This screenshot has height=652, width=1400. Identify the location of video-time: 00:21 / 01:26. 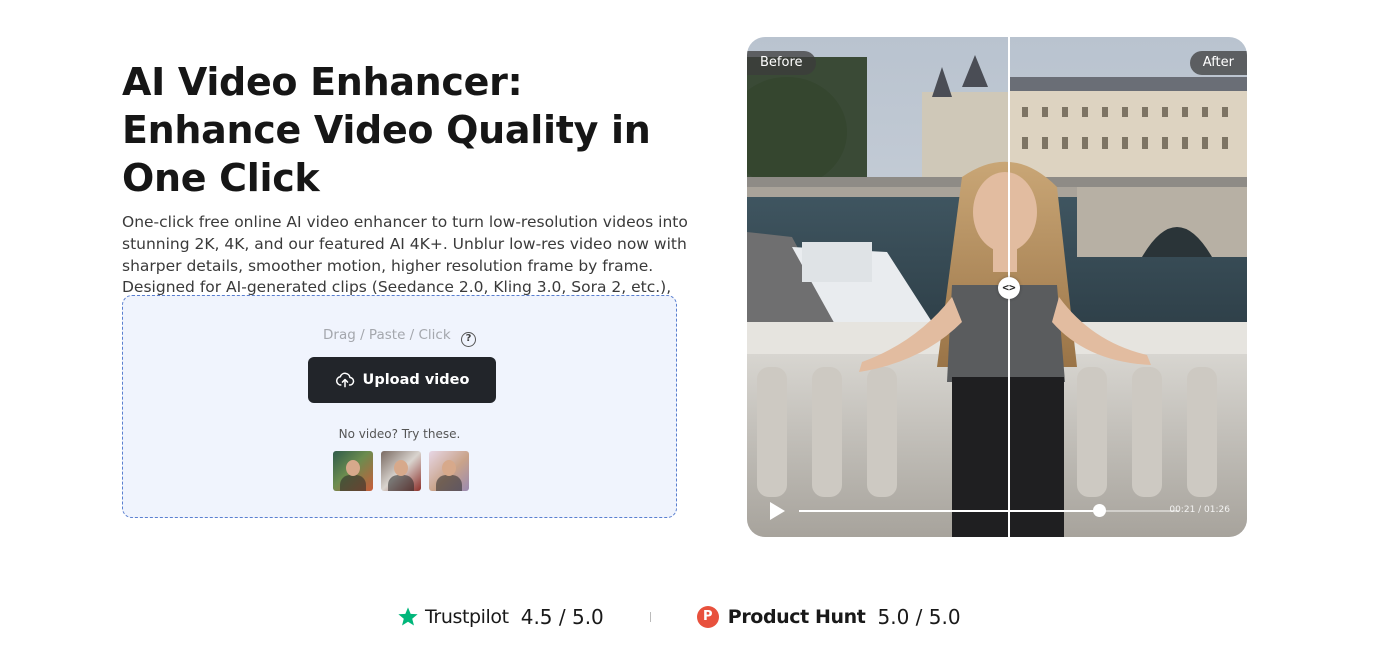
(1199, 510).